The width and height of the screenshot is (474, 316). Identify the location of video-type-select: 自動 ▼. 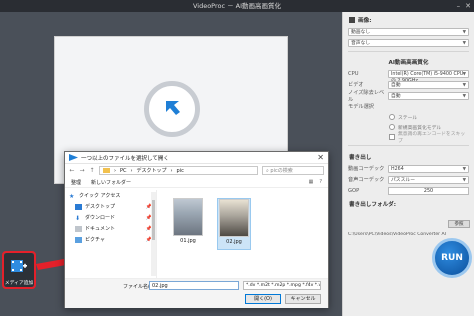
(428, 84).